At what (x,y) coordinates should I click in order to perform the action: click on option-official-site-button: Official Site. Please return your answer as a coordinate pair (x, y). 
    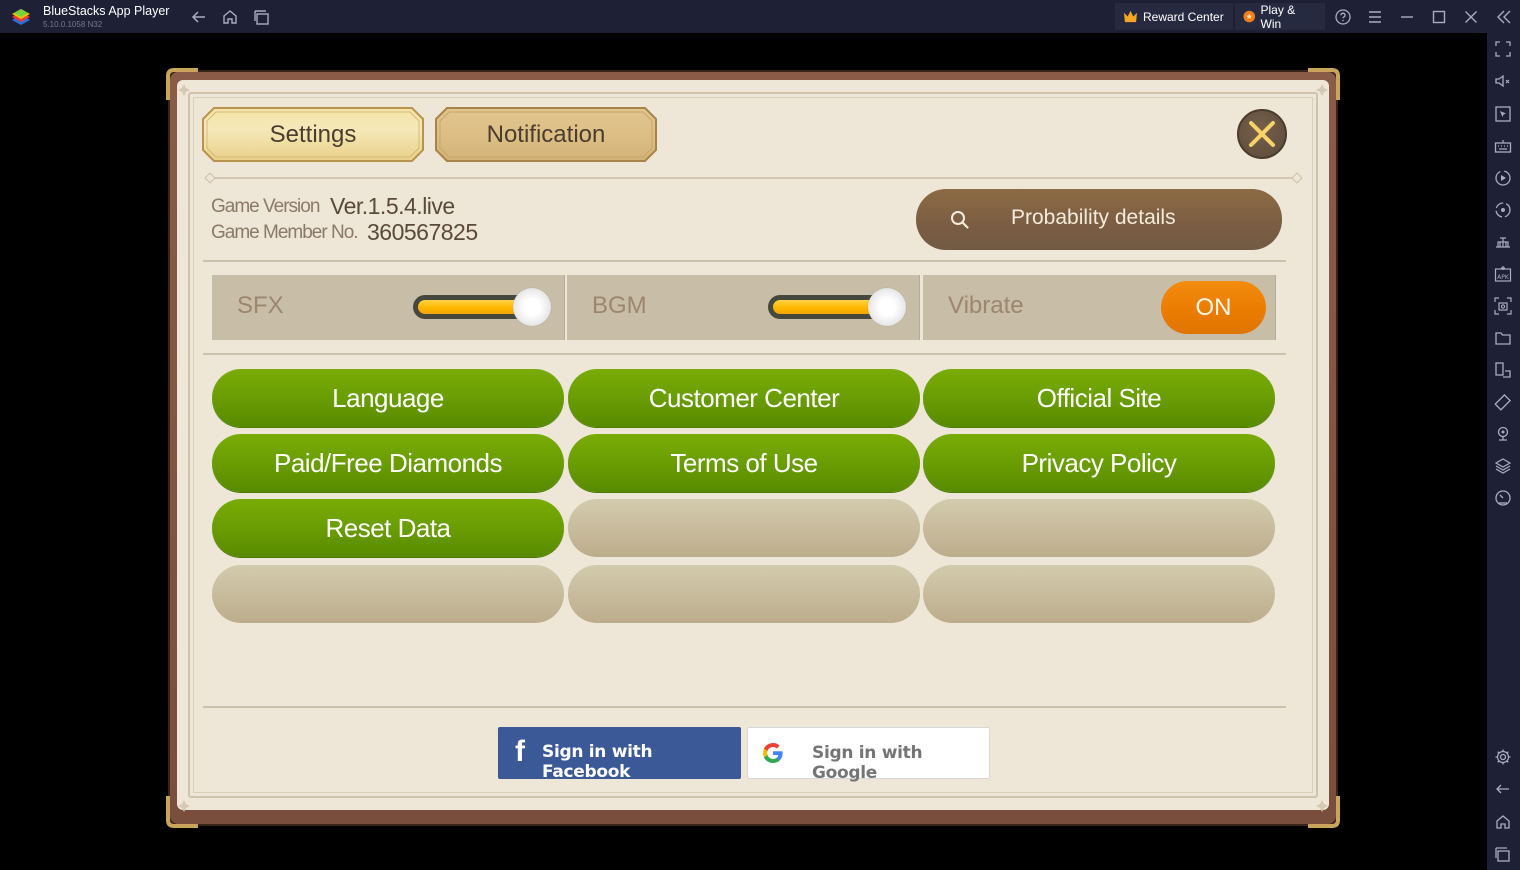
    Looking at the image, I should click on (1099, 398).